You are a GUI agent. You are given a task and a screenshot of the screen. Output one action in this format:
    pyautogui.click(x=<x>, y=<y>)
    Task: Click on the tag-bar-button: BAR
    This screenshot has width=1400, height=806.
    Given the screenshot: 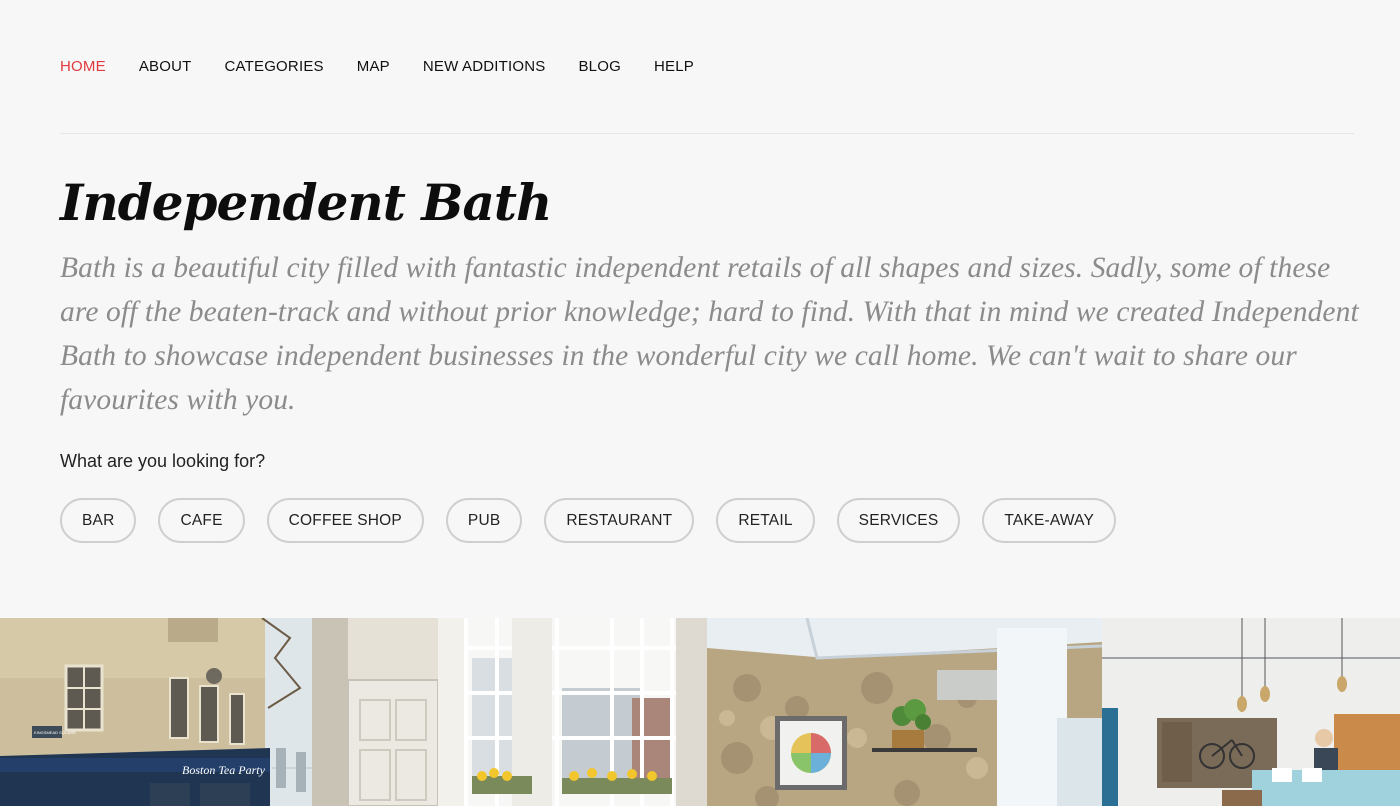 What is the action you would take?
    pyautogui.click(x=98, y=520)
    